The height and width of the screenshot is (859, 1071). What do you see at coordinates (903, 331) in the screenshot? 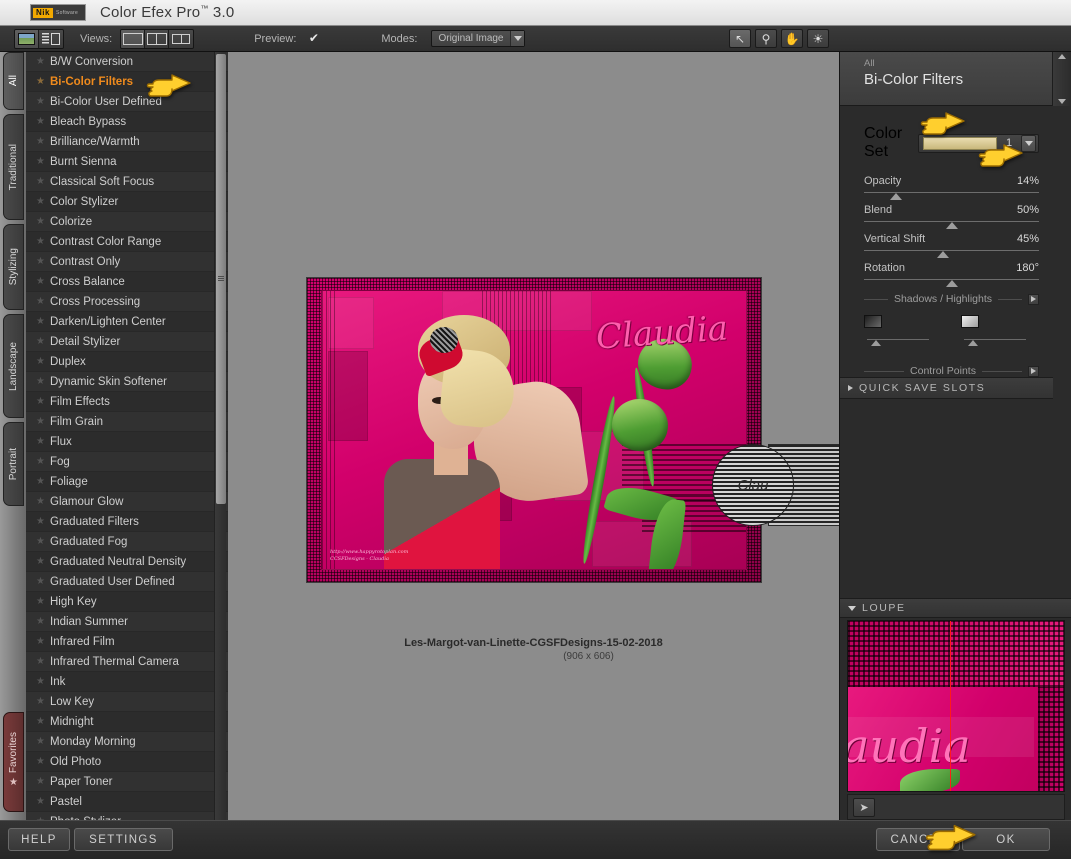
I see `shadows-control` at bounding box center [903, 331].